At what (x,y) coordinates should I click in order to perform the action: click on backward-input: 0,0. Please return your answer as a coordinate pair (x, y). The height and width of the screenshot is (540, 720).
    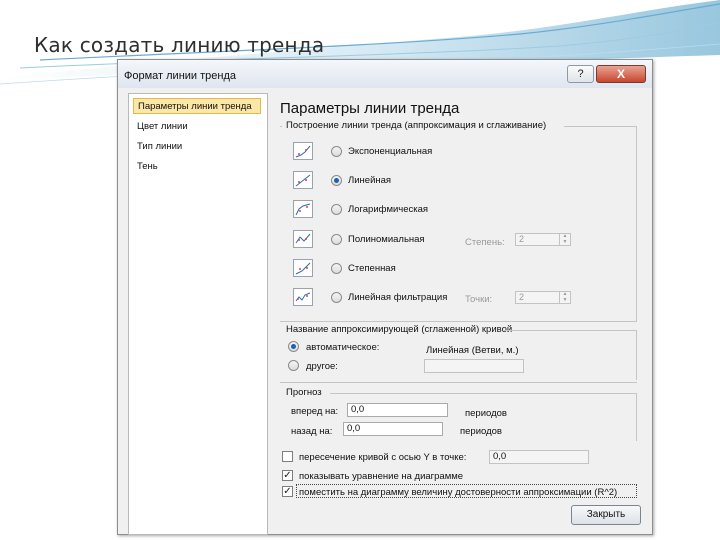
    Looking at the image, I should click on (393, 429).